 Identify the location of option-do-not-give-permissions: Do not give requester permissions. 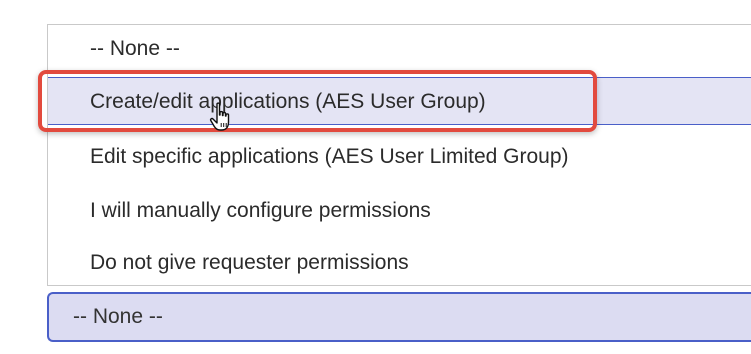
(399, 263).